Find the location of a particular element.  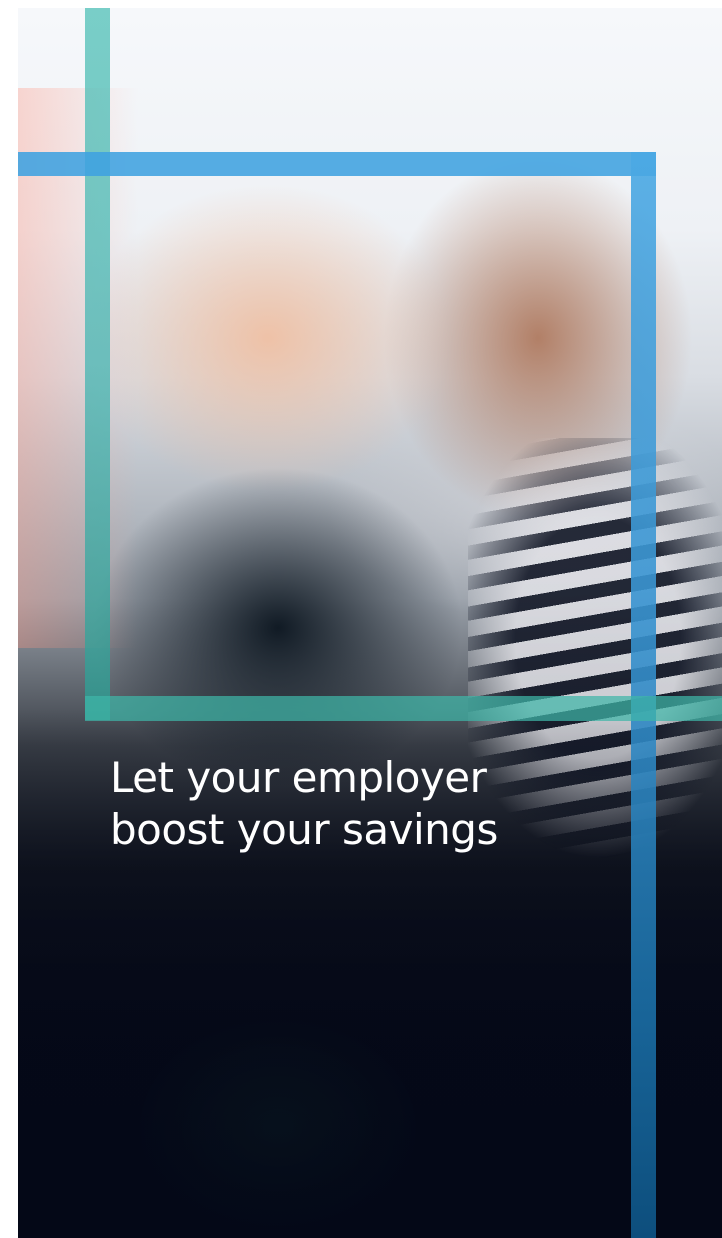

headline-line-1: Let your employer is located at coordinates (298, 777).